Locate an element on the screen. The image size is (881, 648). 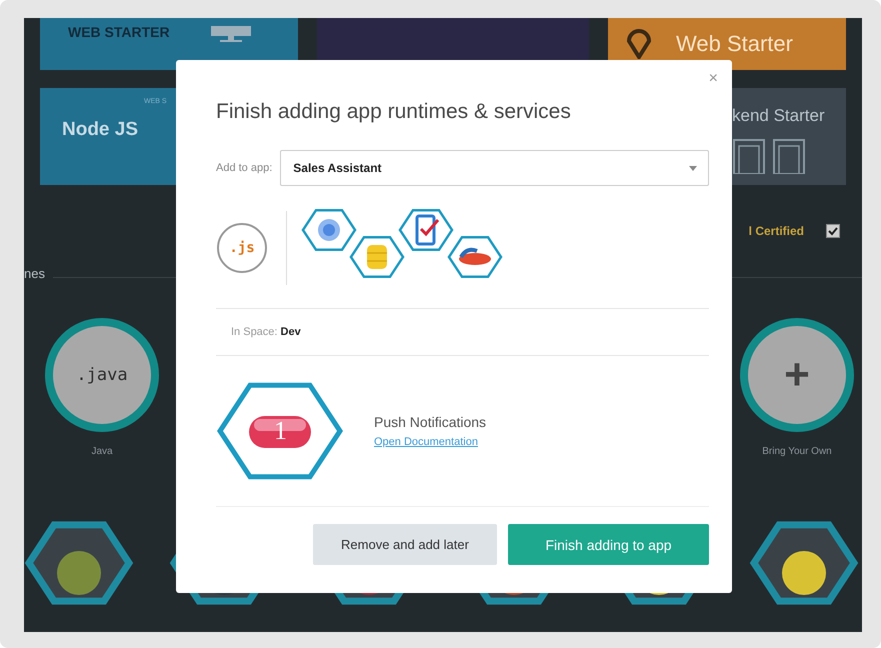
runtime-button: .java is located at coordinates (102, 375).